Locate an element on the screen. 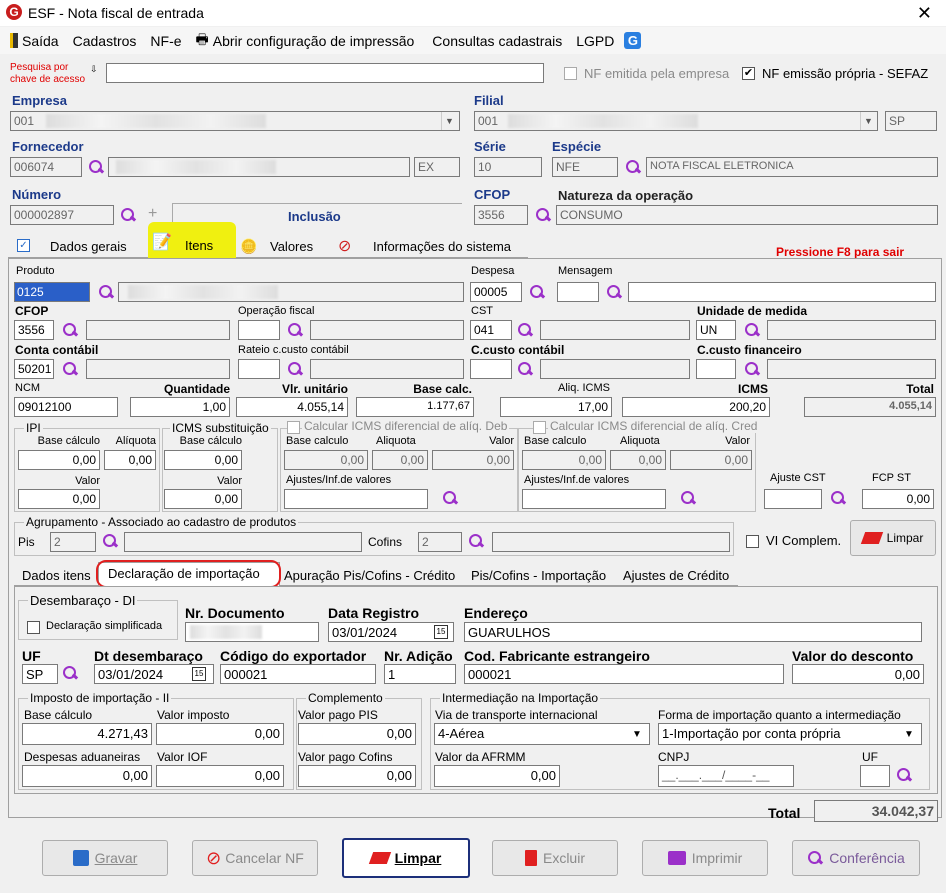 This screenshot has width=946, height=893. codexp-input: 000021 is located at coordinates (298, 674).